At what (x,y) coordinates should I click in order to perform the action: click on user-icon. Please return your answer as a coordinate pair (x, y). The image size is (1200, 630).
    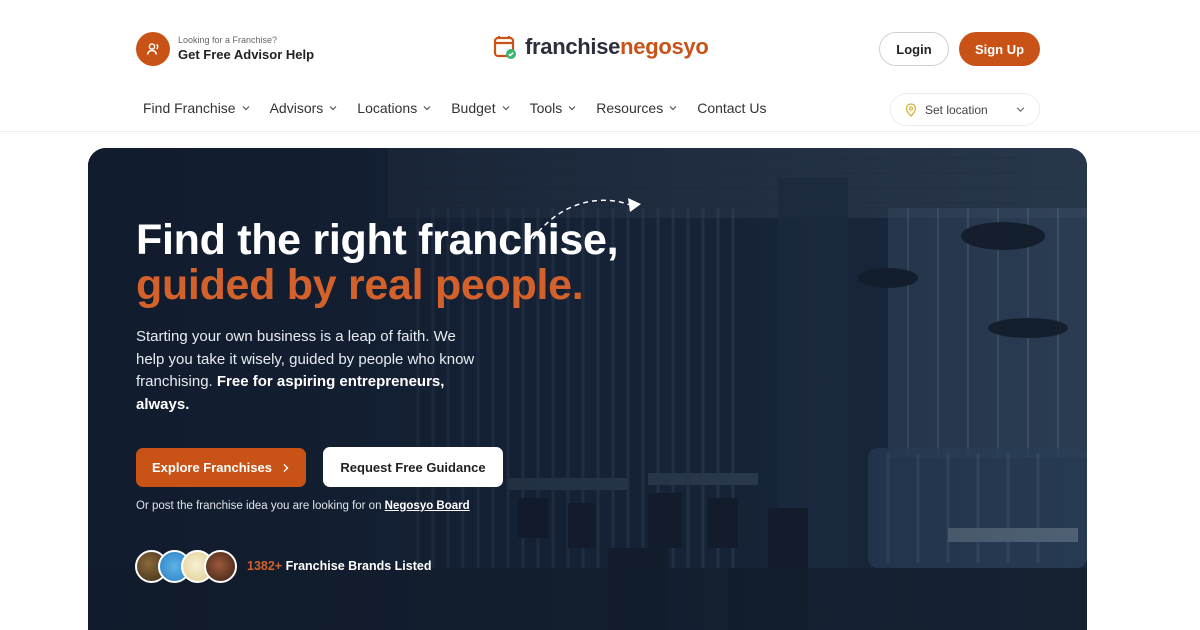
    Looking at the image, I should click on (153, 49).